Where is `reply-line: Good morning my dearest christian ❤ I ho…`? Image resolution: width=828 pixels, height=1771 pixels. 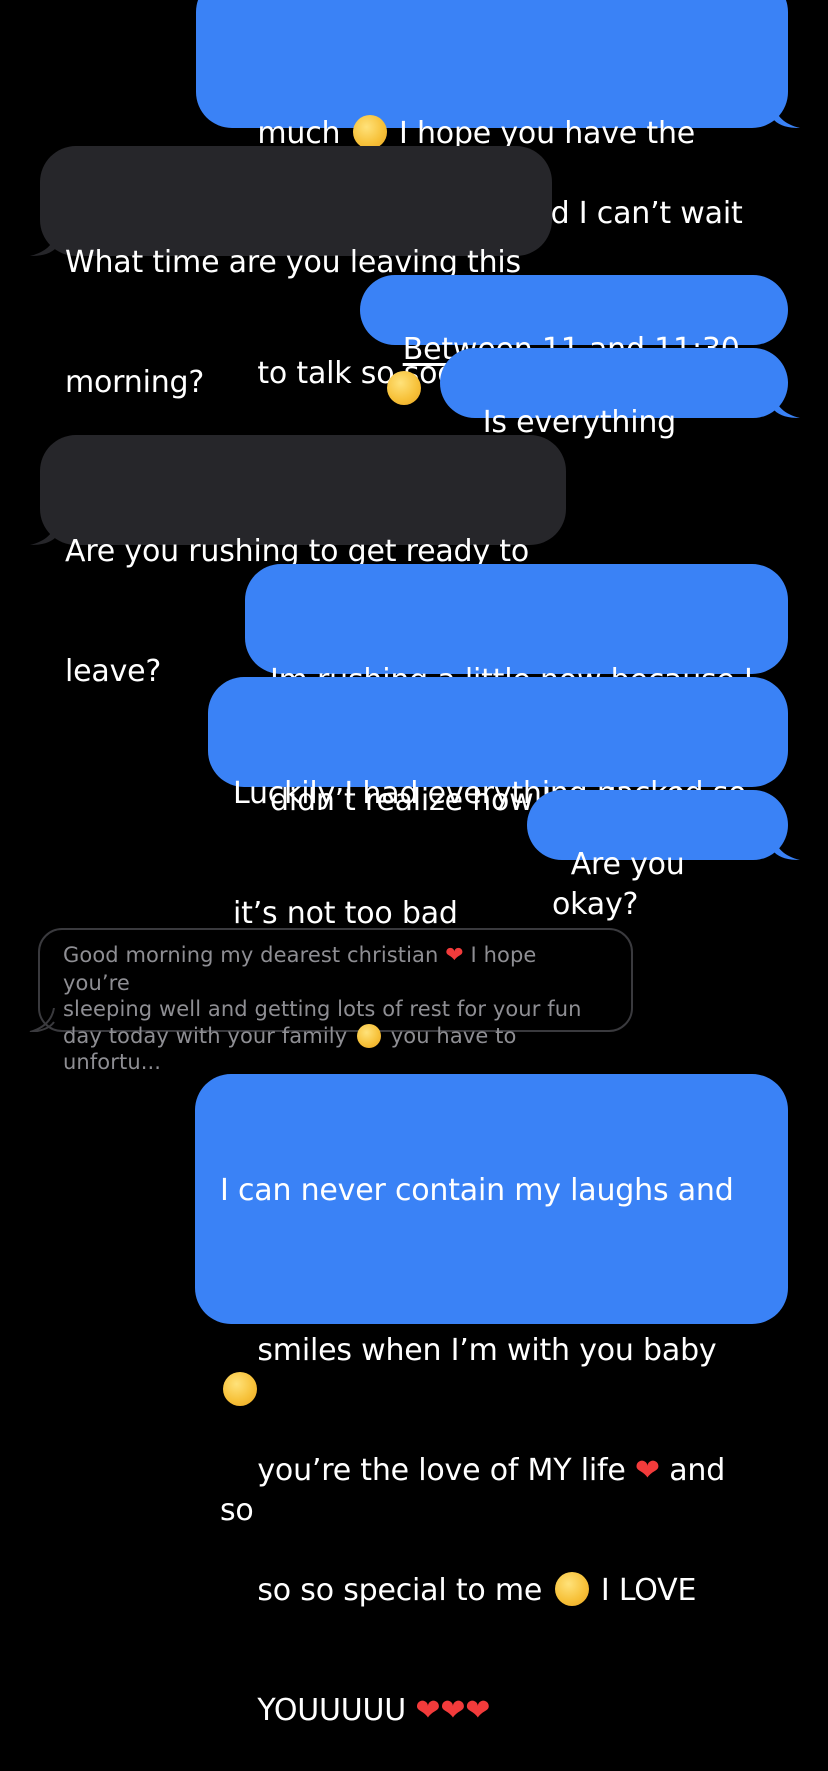 reply-line: Good morning my dearest christian ❤ I ho… is located at coordinates (336, 969).